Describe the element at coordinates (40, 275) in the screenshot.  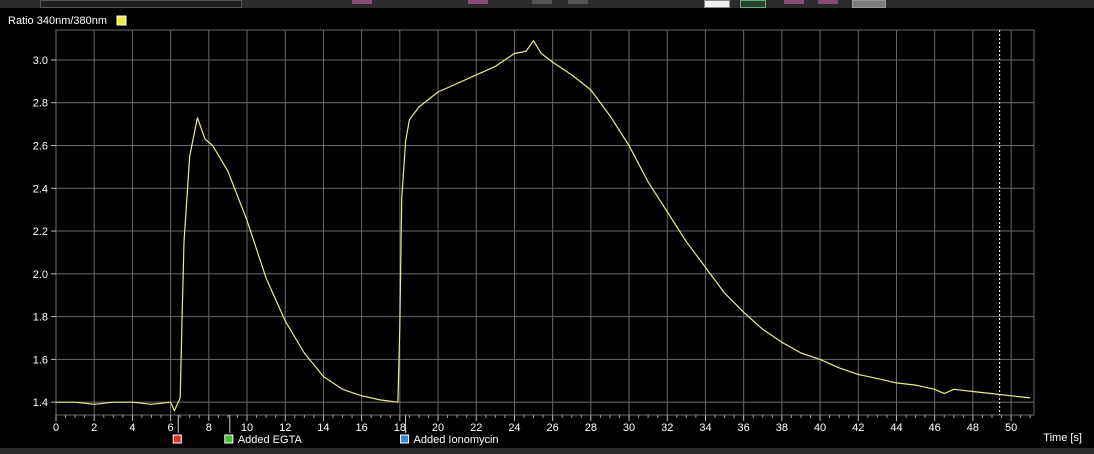
I see `y-tick-label: 2.0` at that location.